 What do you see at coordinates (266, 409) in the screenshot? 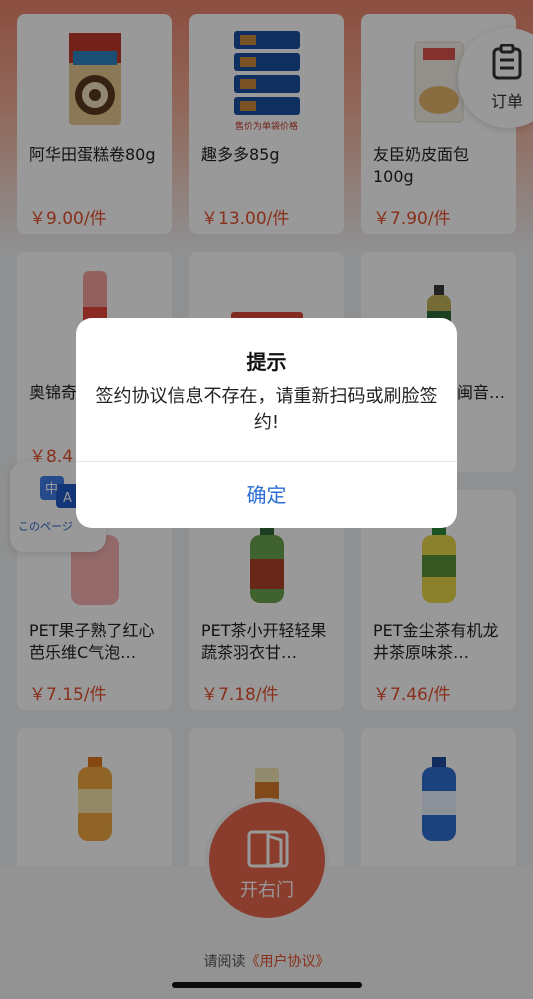
I see `dialog-message: 签约协议信息不存在，请重新扫码或刷脸签约!` at bounding box center [266, 409].